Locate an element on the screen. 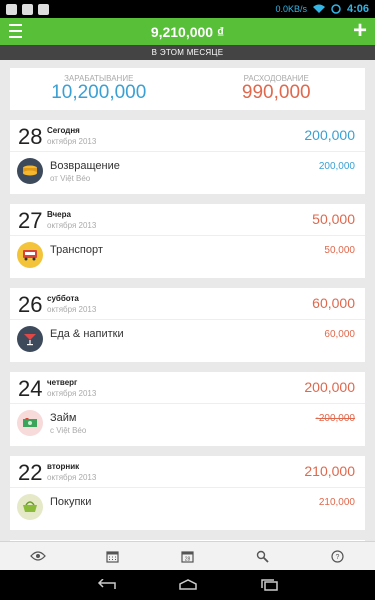 Image resolution: width=375 pixels, height=600 pixels. tab-day: 28 is located at coordinates (187, 556).